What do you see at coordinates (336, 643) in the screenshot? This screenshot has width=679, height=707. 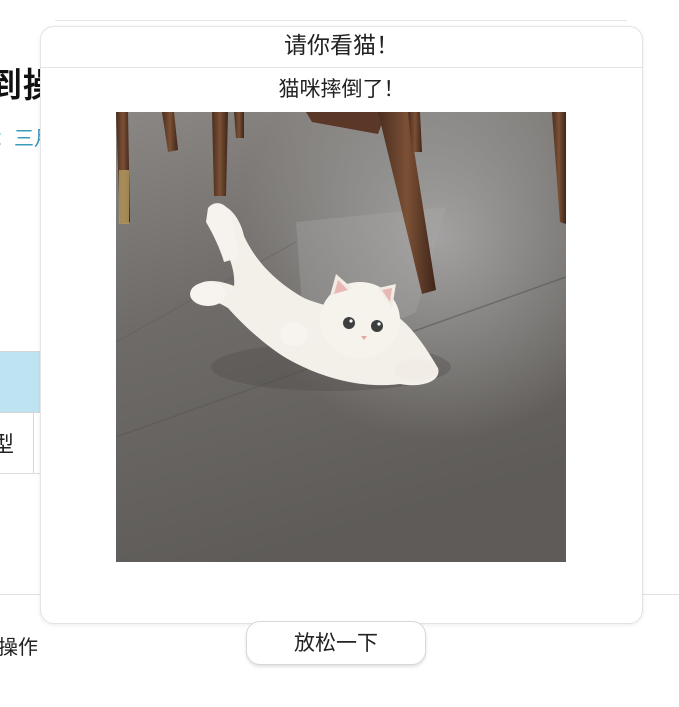 I see `relax-button: 放松一下` at bounding box center [336, 643].